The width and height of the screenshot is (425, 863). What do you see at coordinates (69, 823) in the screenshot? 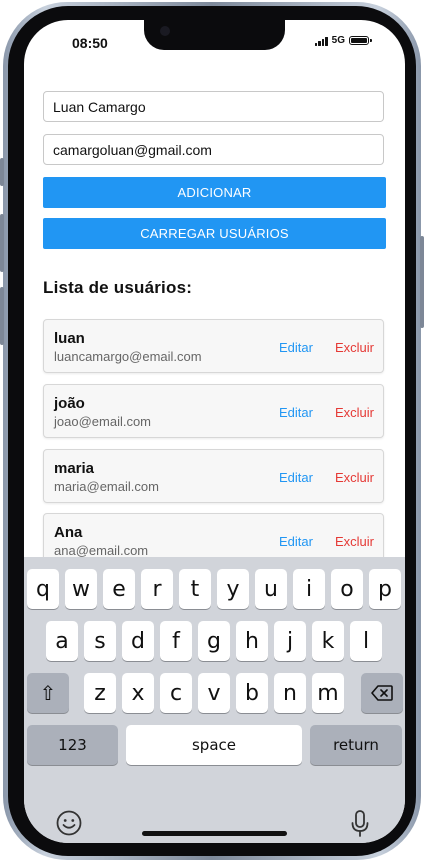
I see `emoji-icon` at bounding box center [69, 823].